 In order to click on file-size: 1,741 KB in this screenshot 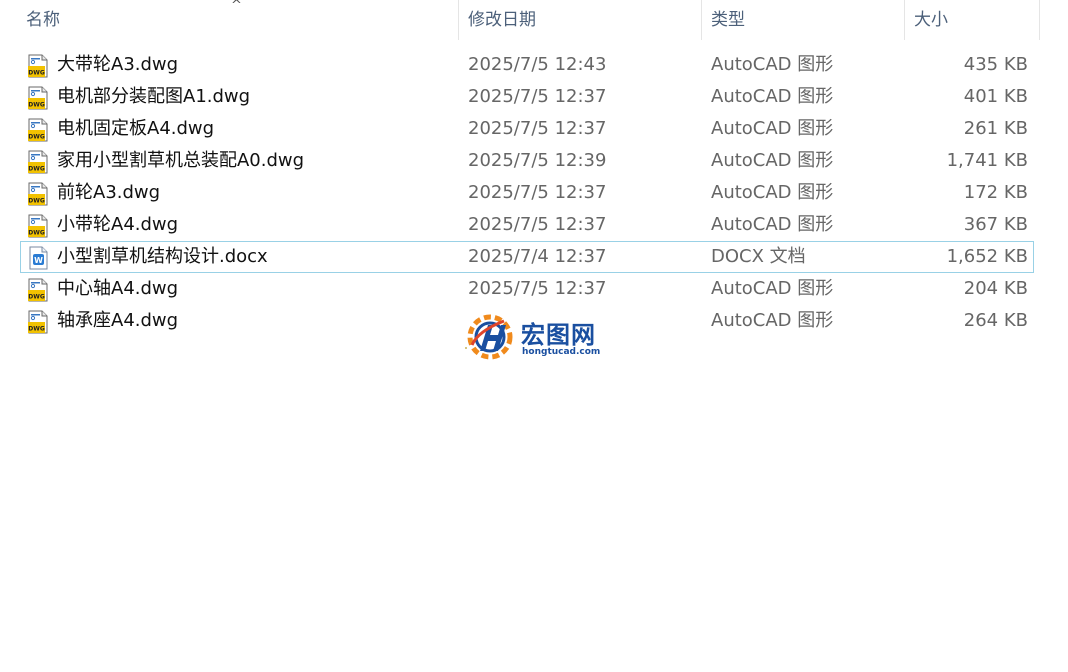, I will do `click(987, 160)`.